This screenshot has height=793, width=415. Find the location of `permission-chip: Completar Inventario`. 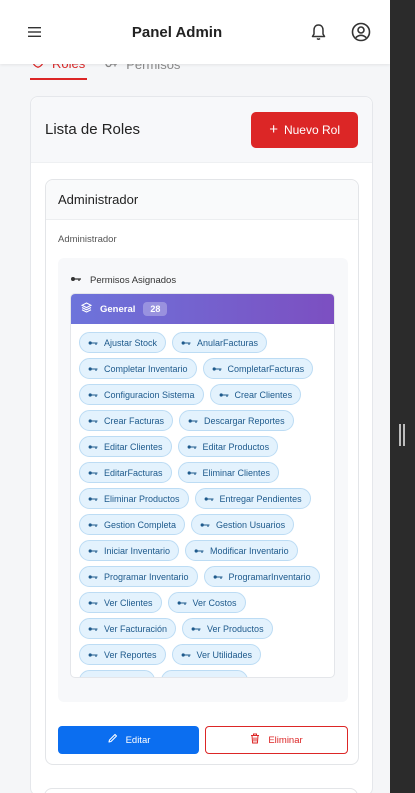

permission-chip: Completar Inventario is located at coordinates (138, 368).